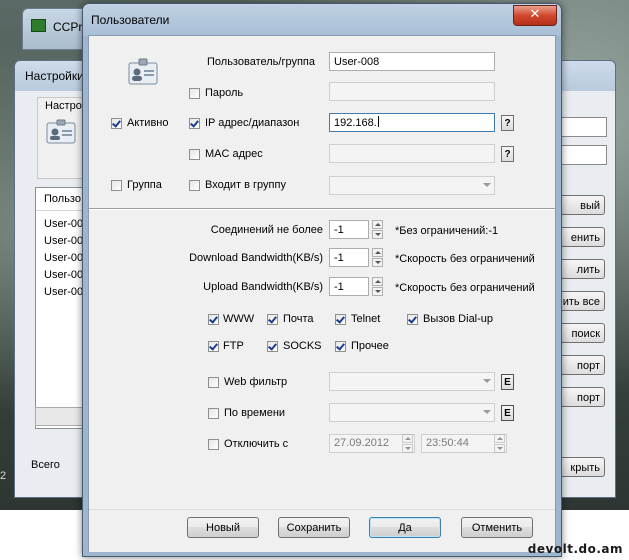 The width and height of the screenshot is (629, 560). What do you see at coordinates (213, 319) in the screenshot?
I see `www-checkbox` at bounding box center [213, 319].